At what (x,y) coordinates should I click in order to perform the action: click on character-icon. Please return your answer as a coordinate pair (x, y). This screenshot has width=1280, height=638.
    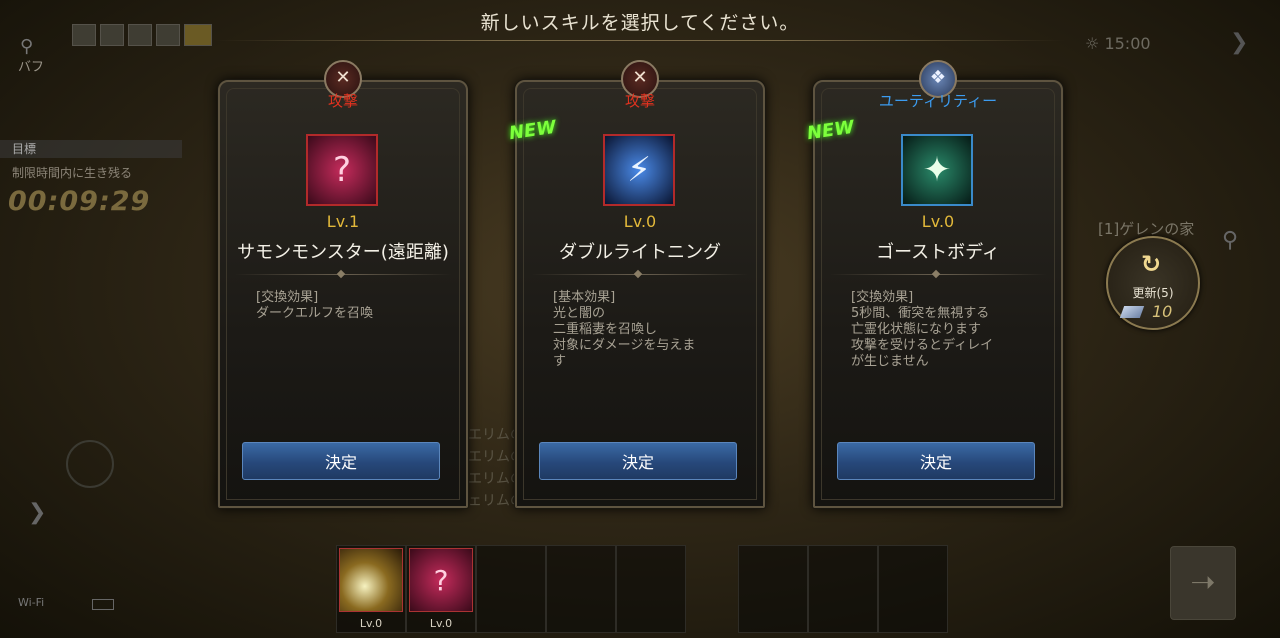
    Looking at the image, I should click on (140, 35).